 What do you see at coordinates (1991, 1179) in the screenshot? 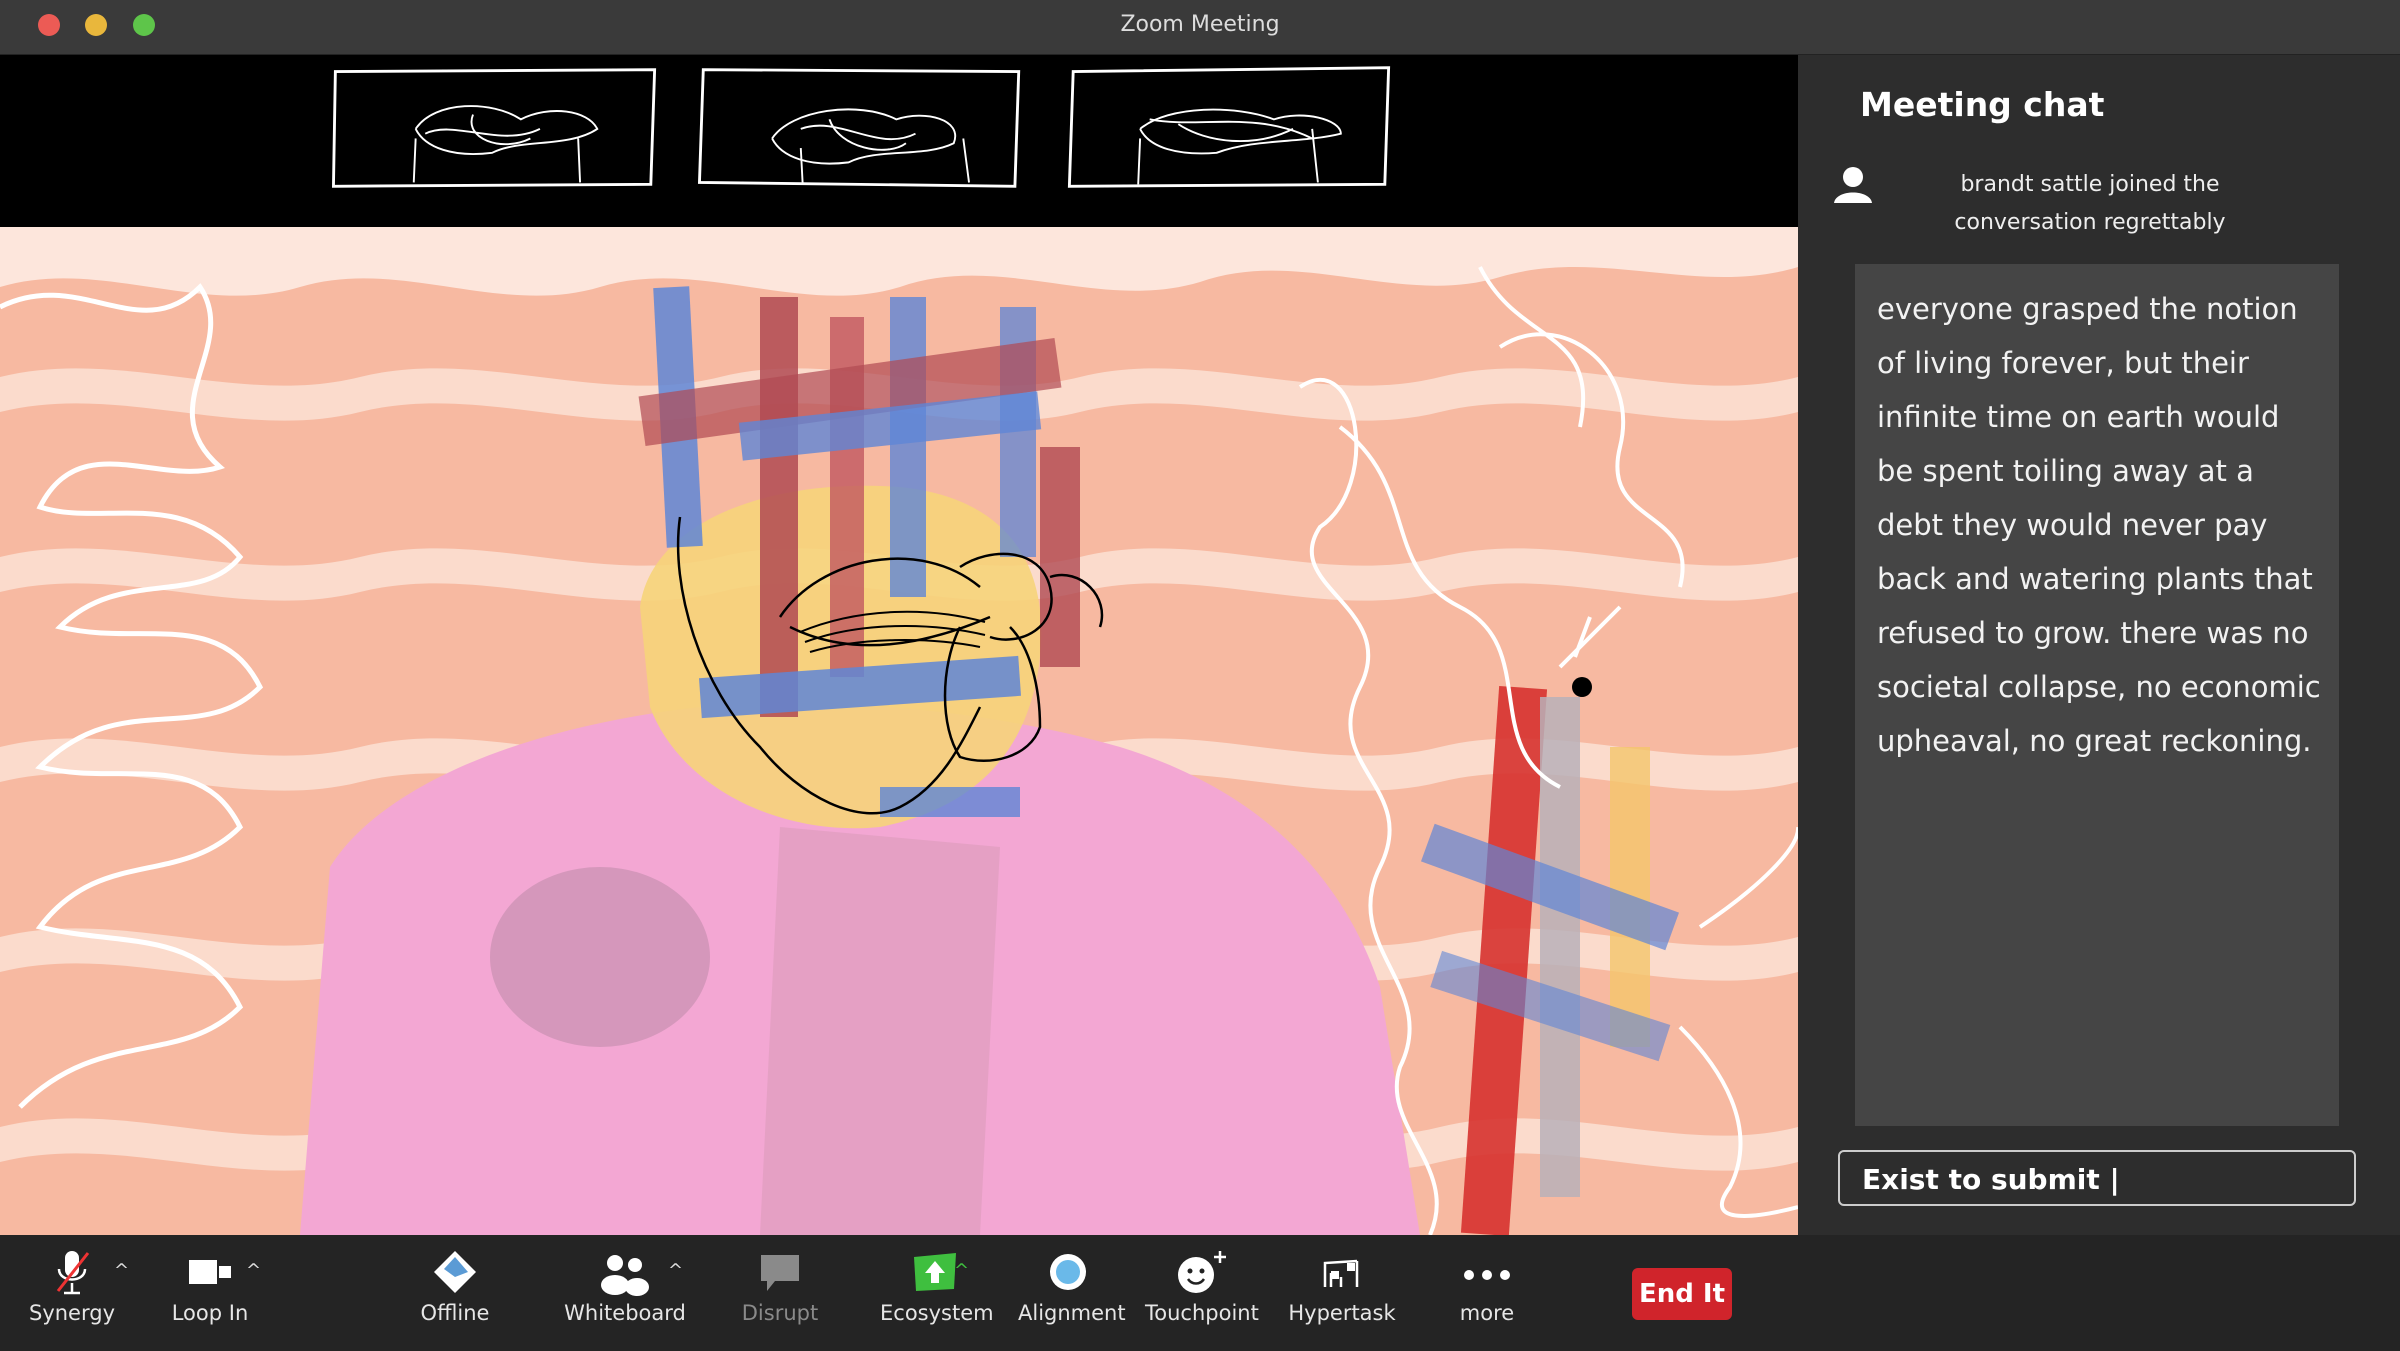
I see `chat-input-value: Exist to submit |` at bounding box center [1991, 1179].